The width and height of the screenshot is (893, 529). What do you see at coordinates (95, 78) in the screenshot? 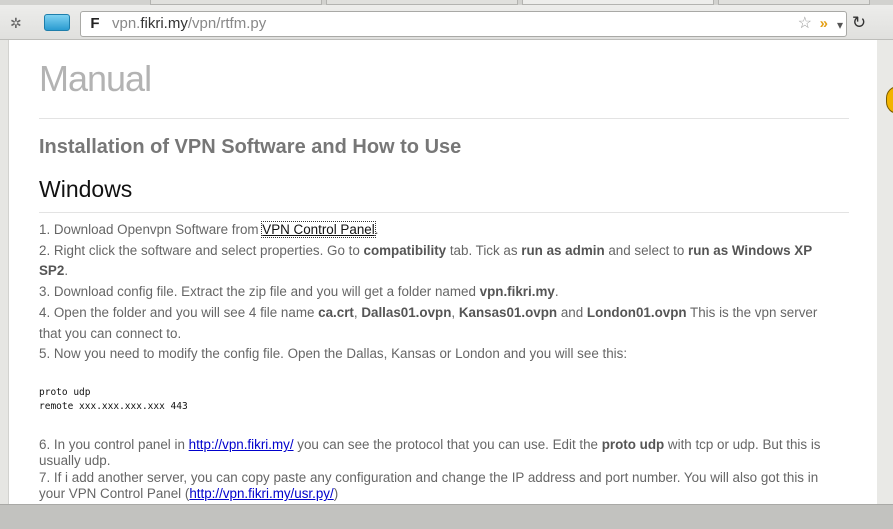
I see `page-title: Manual` at bounding box center [95, 78].